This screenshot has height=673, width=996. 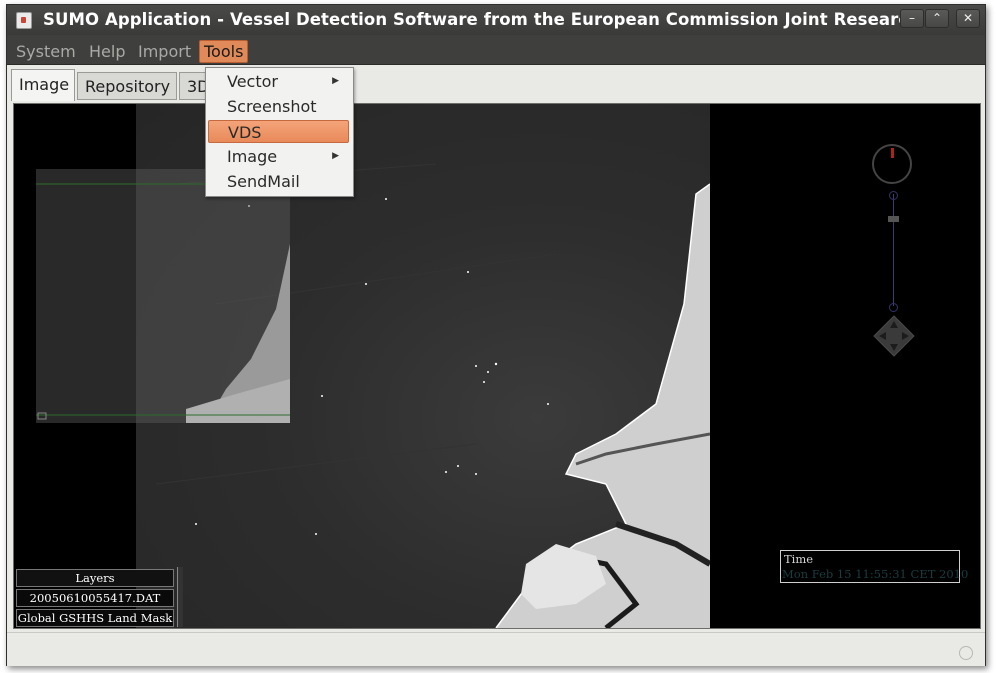 I want to click on tab-repository: Repository, so click(x=127, y=86).